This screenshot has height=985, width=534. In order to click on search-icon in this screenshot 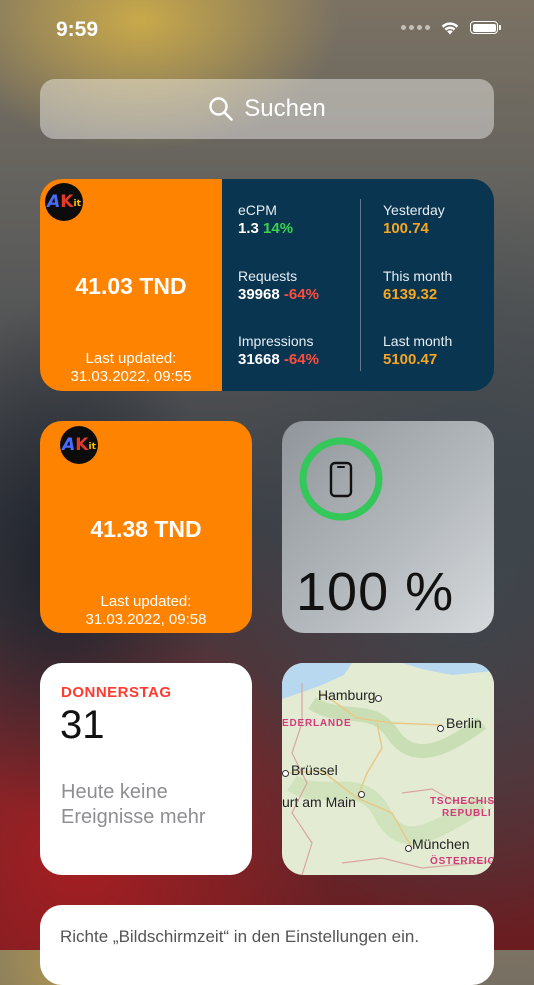, I will do `click(221, 109)`.